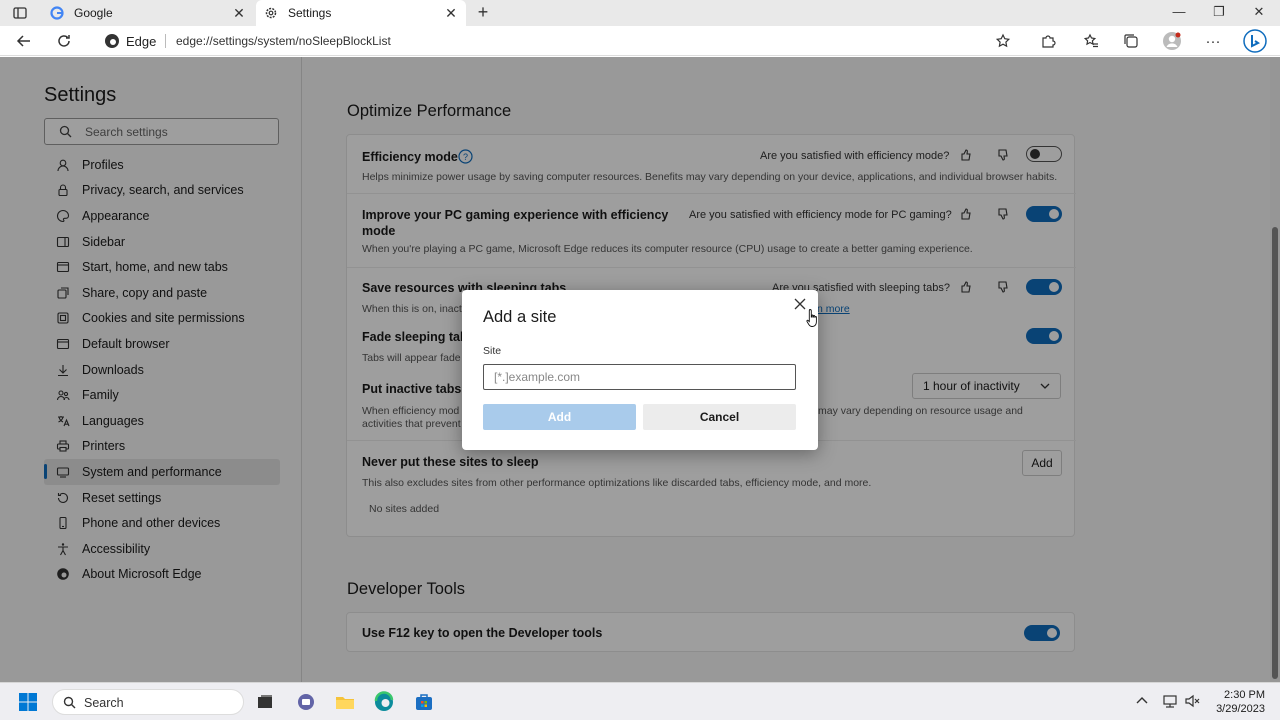 The width and height of the screenshot is (1280, 720). What do you see at coordinates (424, 702) in the screenshot?
I see `microsoft-store-icon` at bounding box center [424, 702].